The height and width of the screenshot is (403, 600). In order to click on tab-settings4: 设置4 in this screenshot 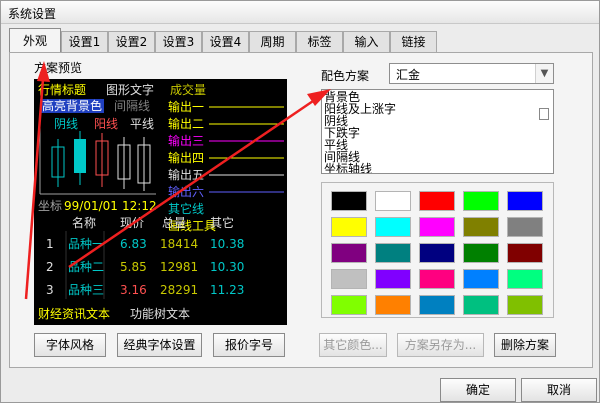, I will do `click(225, 42)`.